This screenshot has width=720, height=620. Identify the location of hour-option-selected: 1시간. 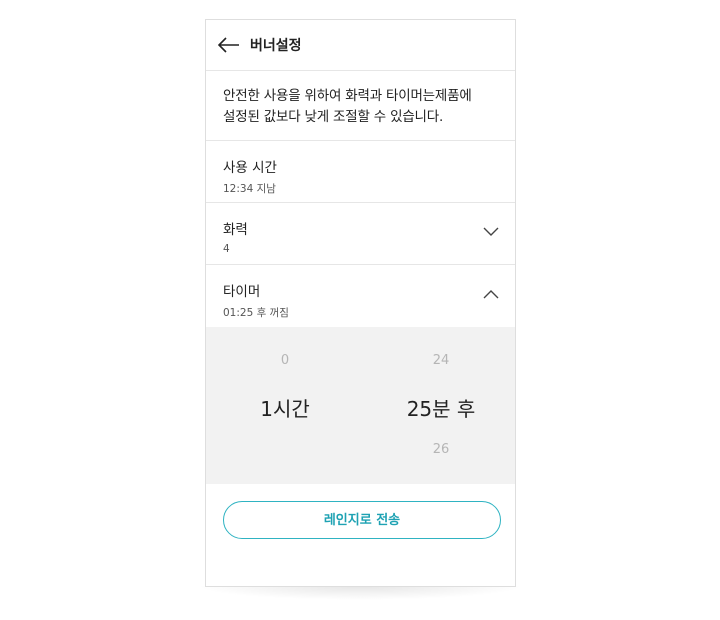
(285, 407).